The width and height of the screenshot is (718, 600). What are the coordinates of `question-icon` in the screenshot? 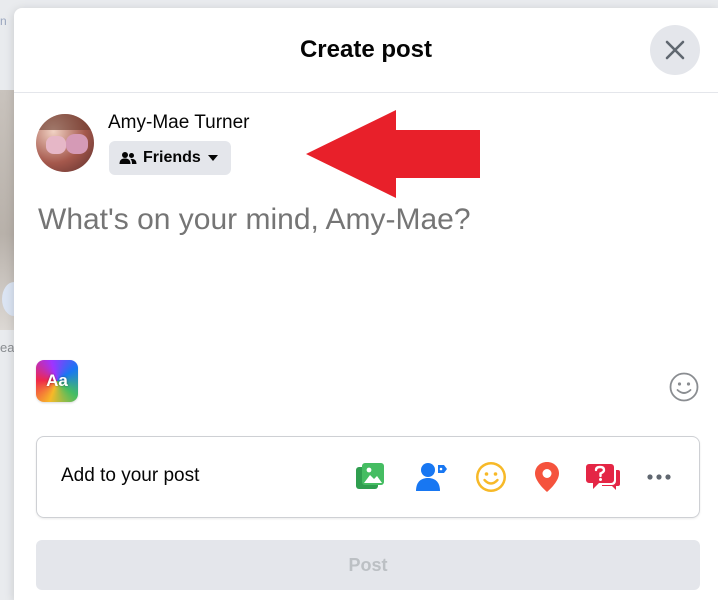 It's located at (603, 477).